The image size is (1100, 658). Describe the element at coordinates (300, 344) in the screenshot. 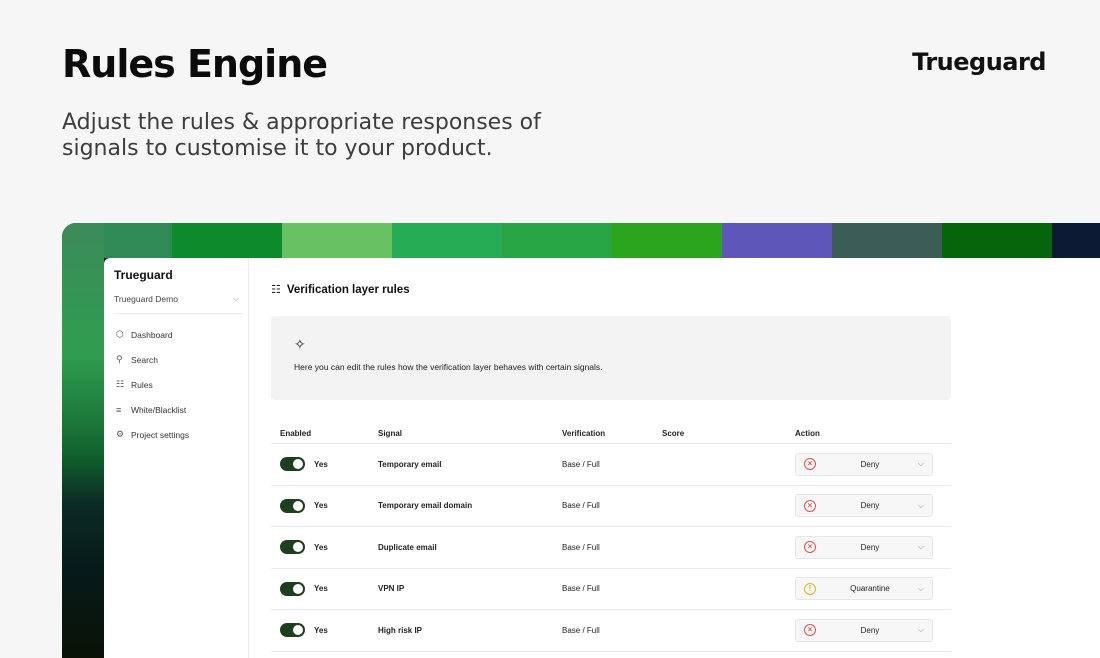

I see `sparkle-icon: ✧` at that location.